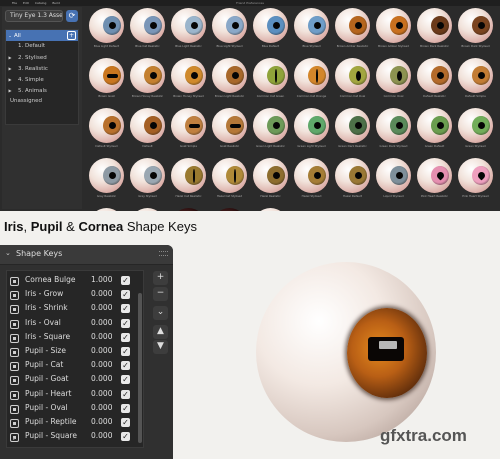  Describe the element at coordinates (106, 132) in the screenshot. I see `eye-asset-tile: Default Stylised` at that location.